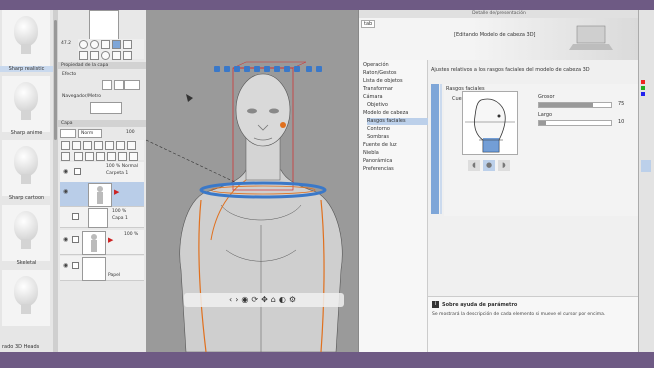  I want to click on layer-row-paper: ◉ Papel, so click(102, 268).